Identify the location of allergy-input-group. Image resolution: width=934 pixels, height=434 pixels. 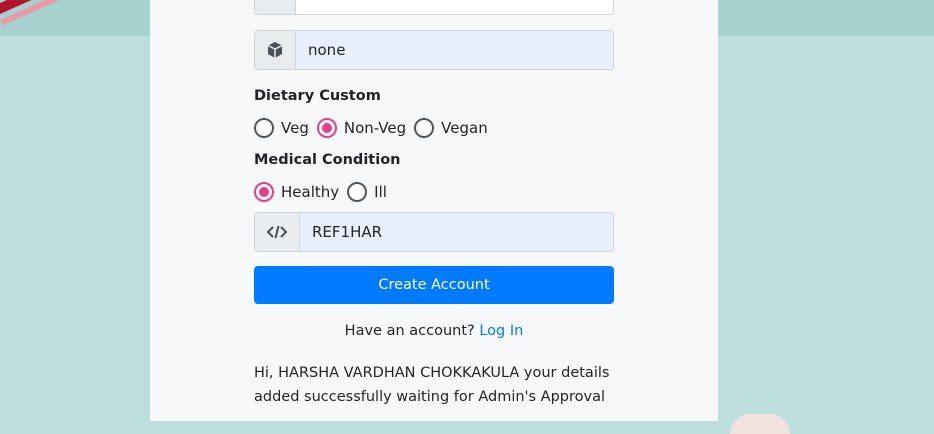
(434, 50).